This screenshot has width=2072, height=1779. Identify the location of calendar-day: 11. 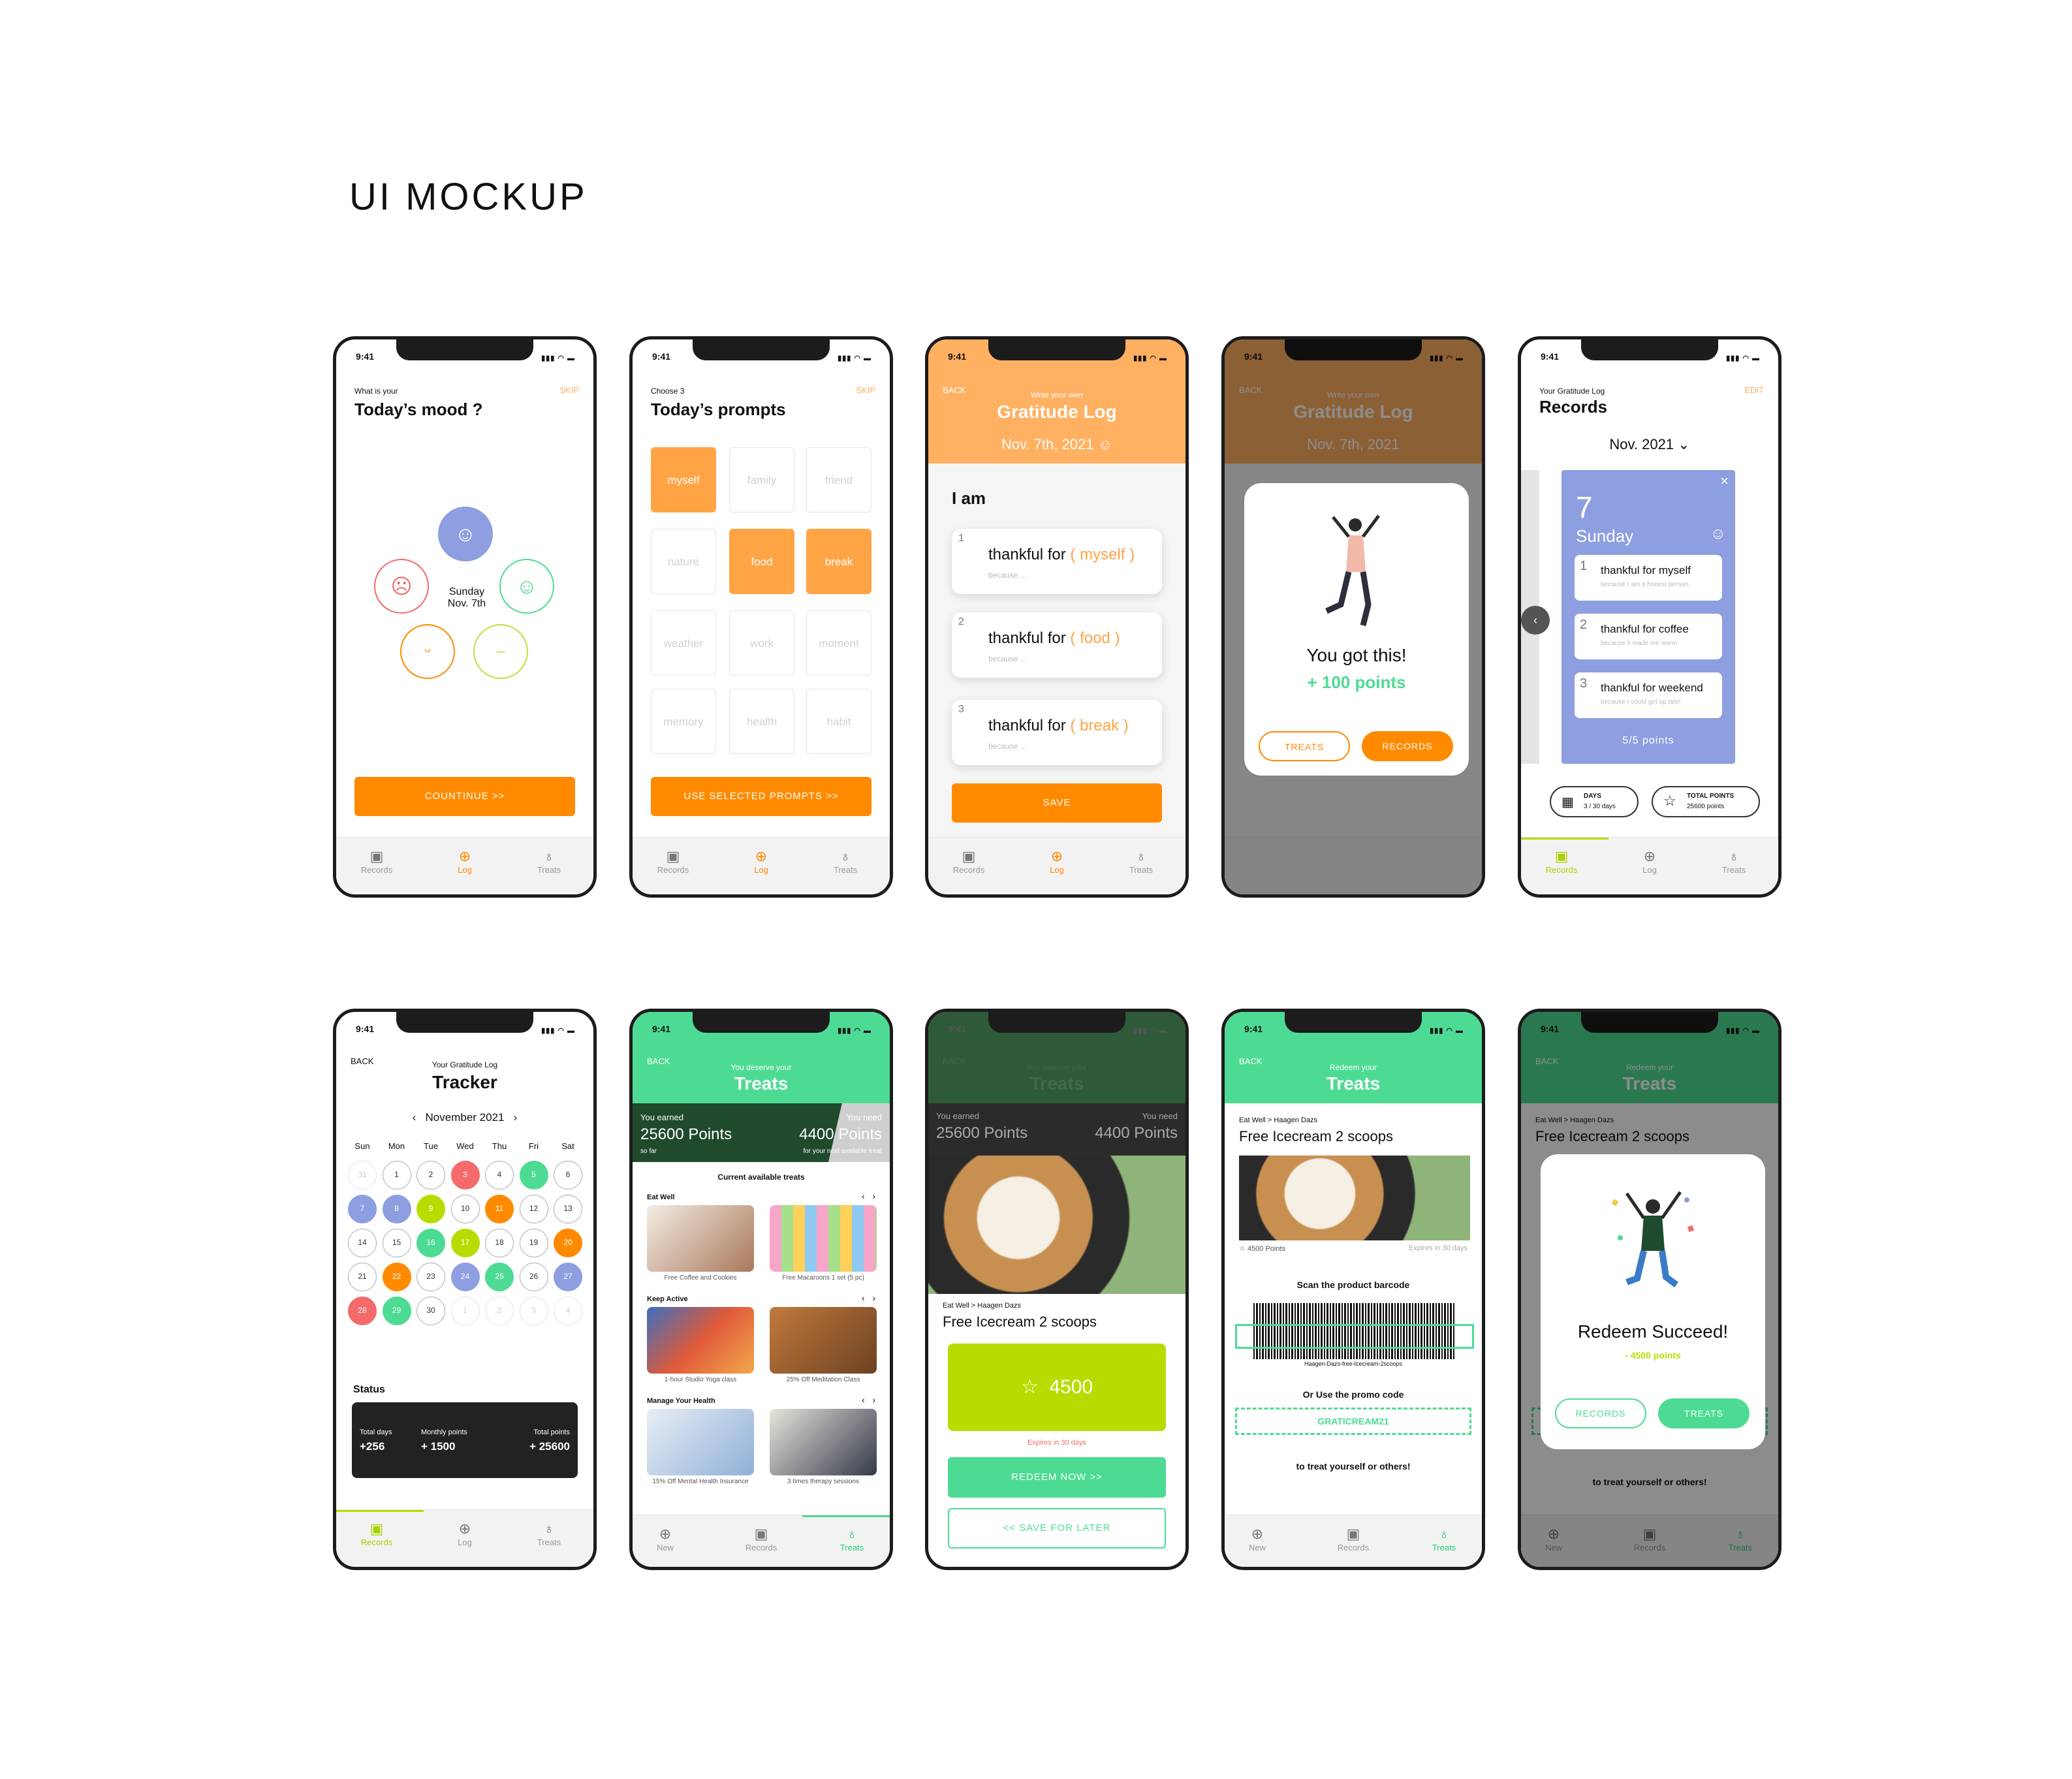
(499, 1209).